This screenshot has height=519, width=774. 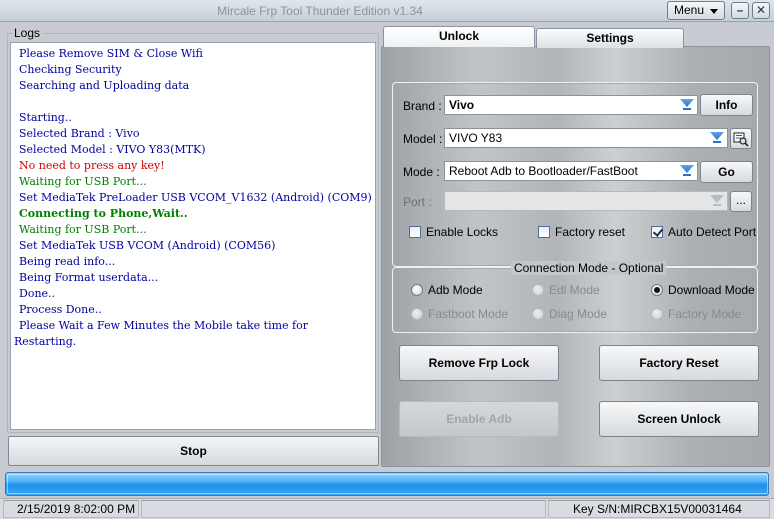 I want to click on minimize-button: –, so click(x=740, y=10).